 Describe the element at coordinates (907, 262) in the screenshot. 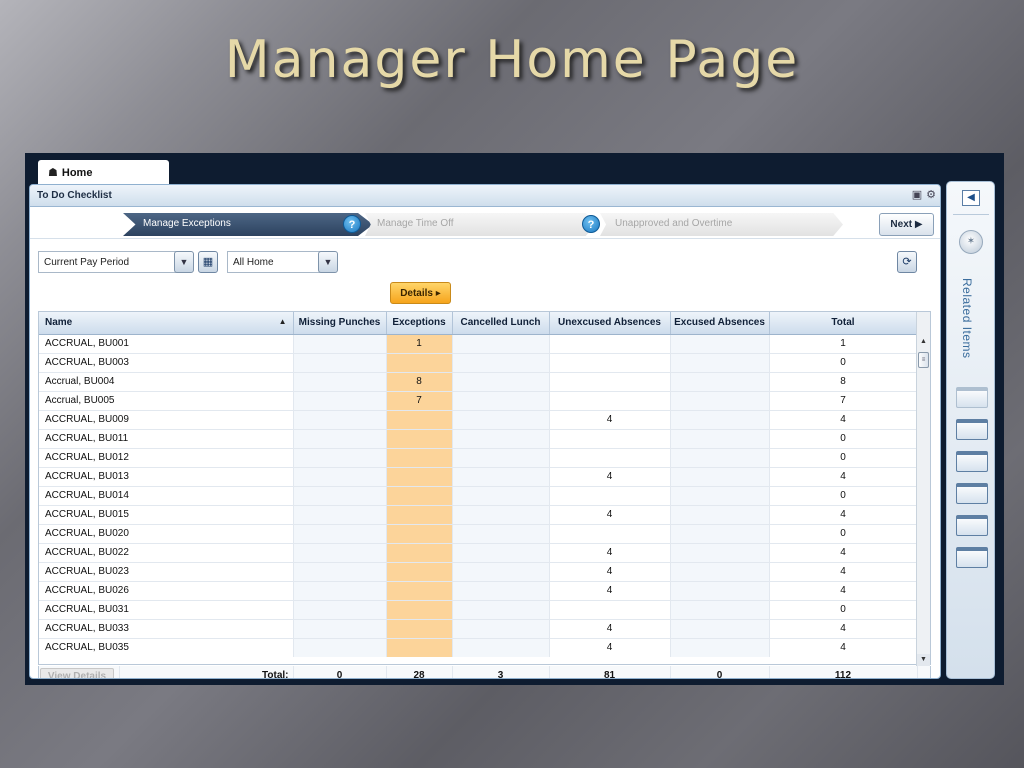

I see `refresh-icon: ⟳` at that location.